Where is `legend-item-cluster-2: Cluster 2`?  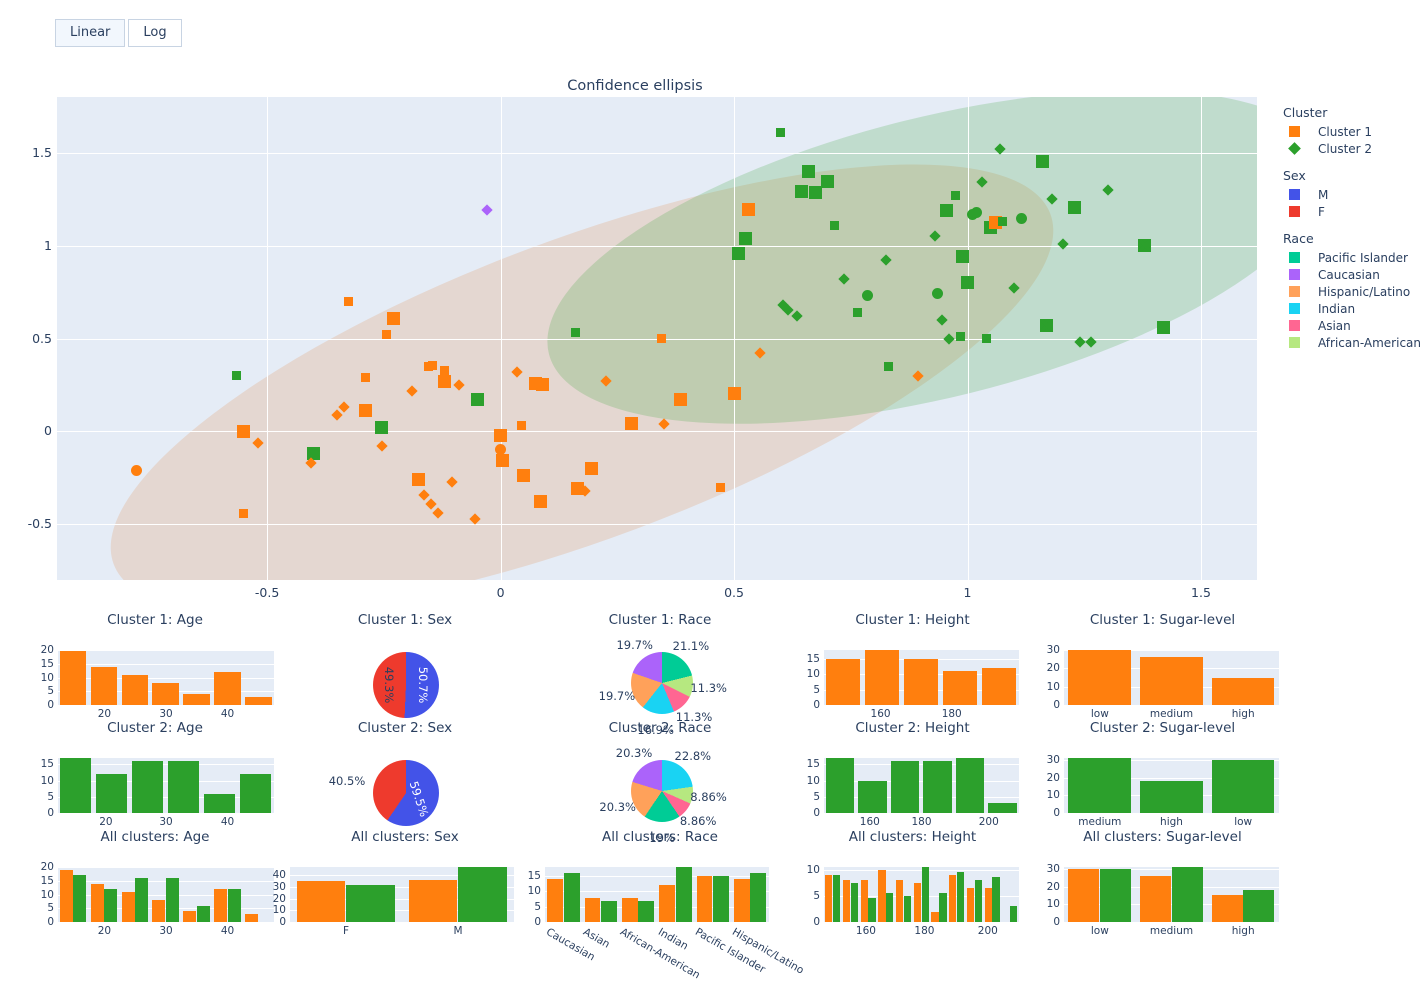 legend-item-cluster-2: Cluster 2 is located at coordinates (1353, 148).